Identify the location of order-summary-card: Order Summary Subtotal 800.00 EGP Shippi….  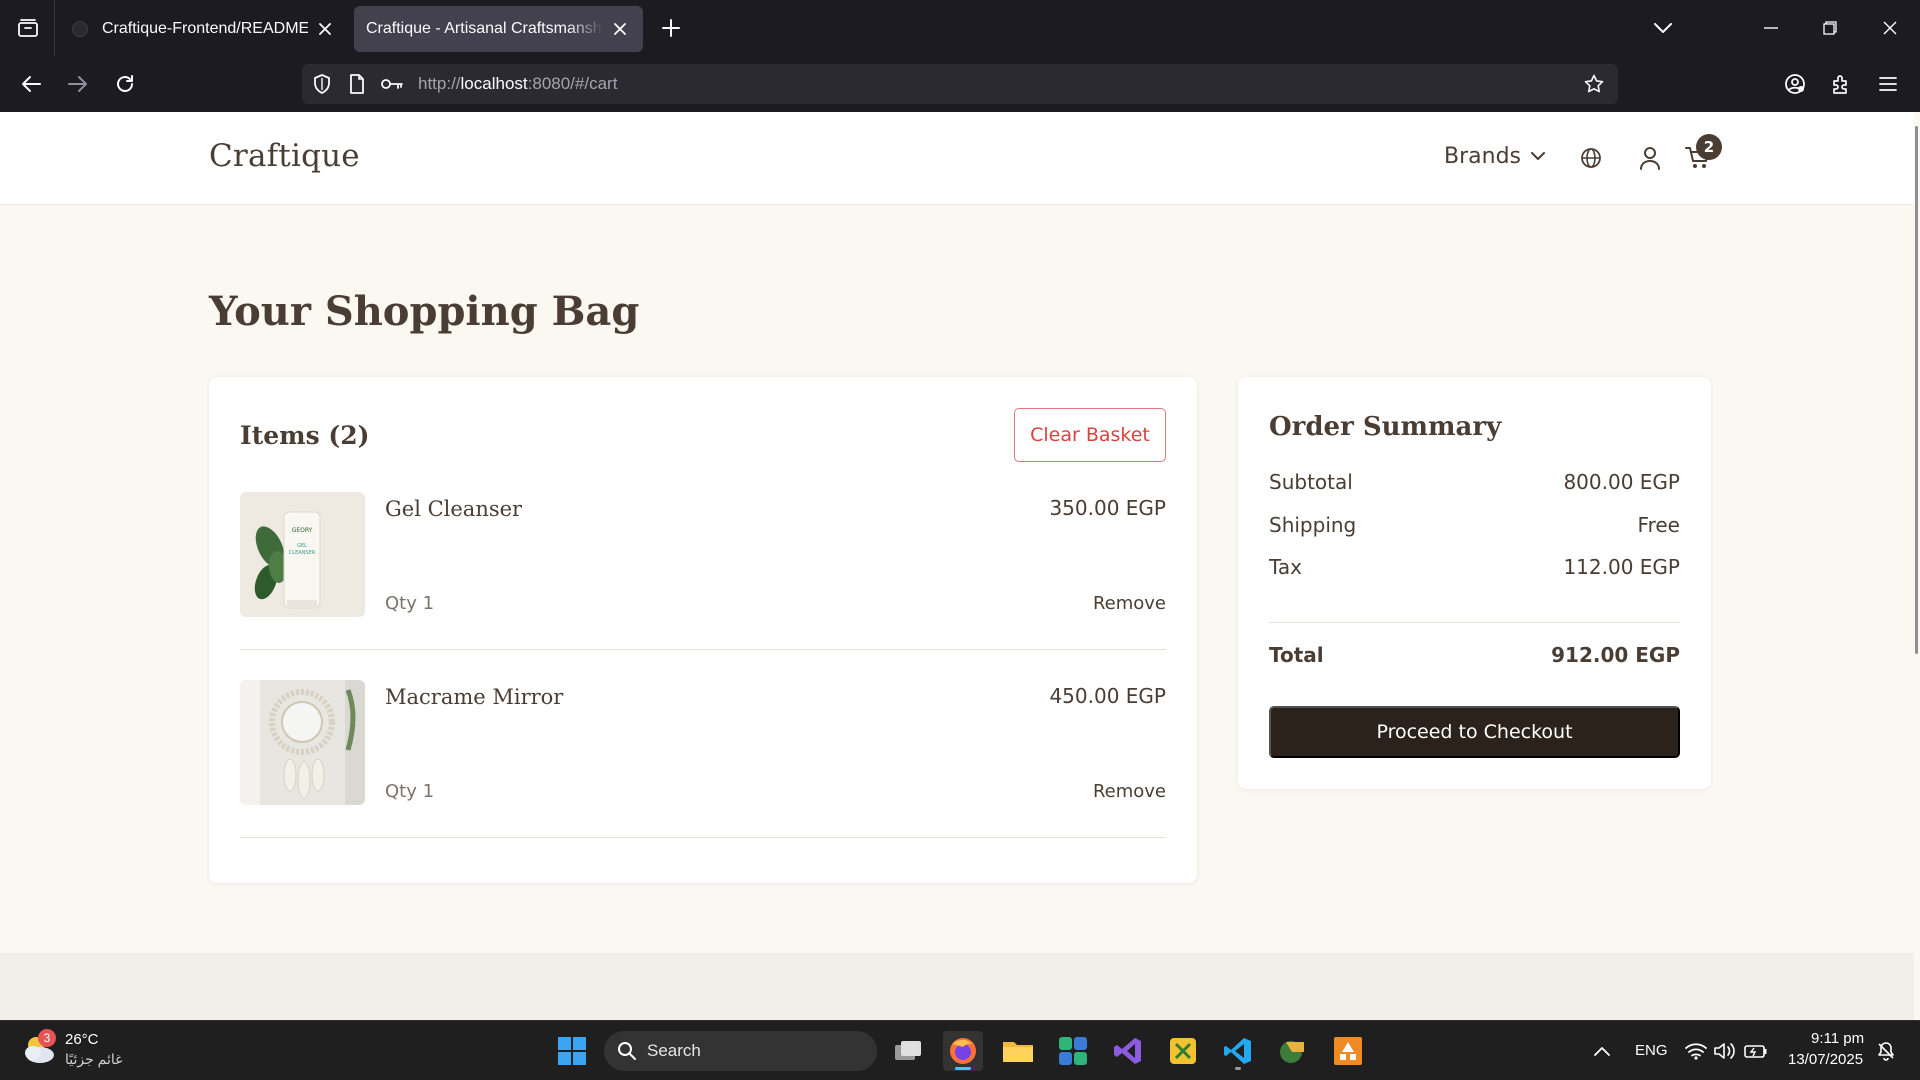
(1474, 583).